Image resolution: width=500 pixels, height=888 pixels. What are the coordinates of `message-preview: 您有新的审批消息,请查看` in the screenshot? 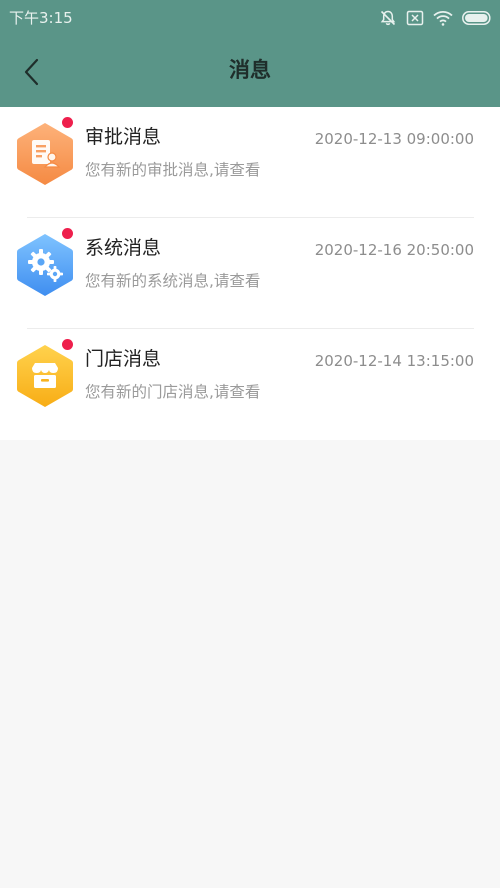 It's located at (173, 170).